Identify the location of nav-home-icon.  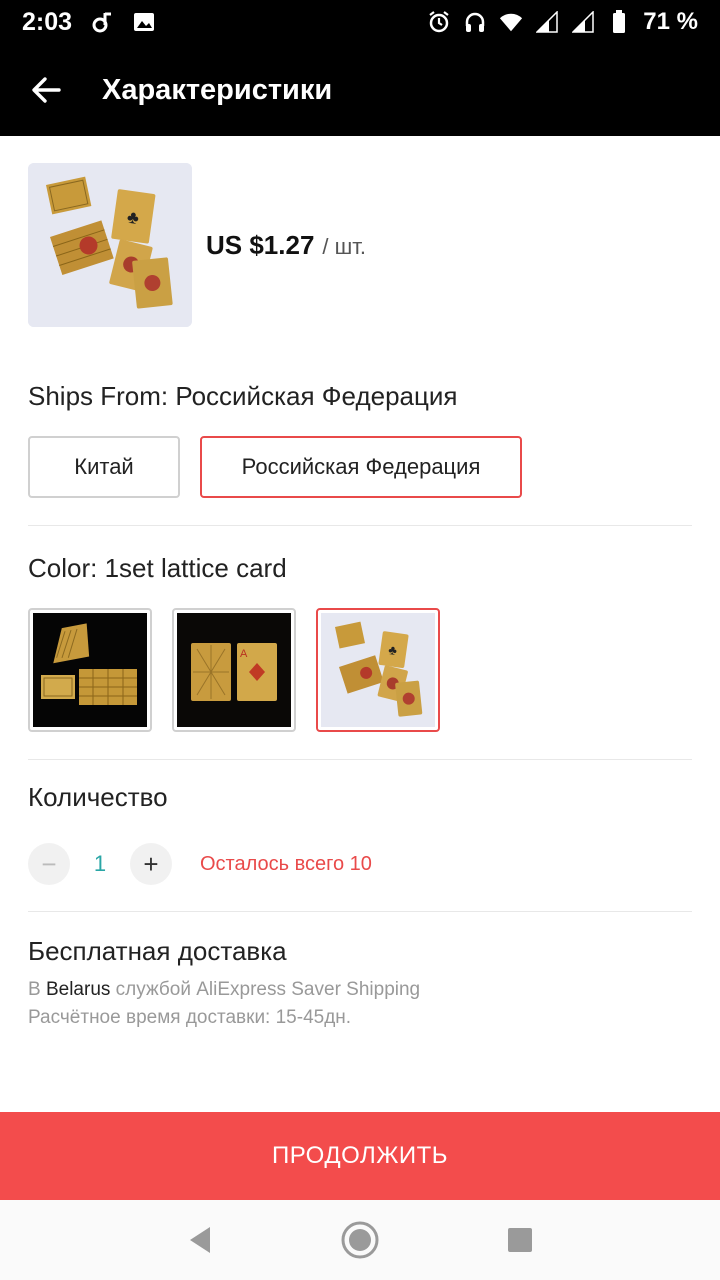
(360, 1240).